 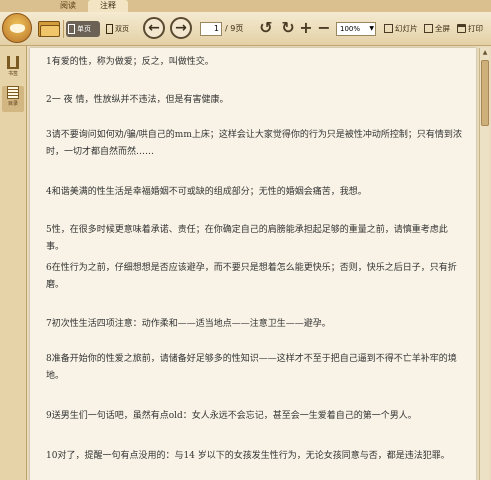 I want to click on single-page-button: 单页, so click(x=83, y=29).